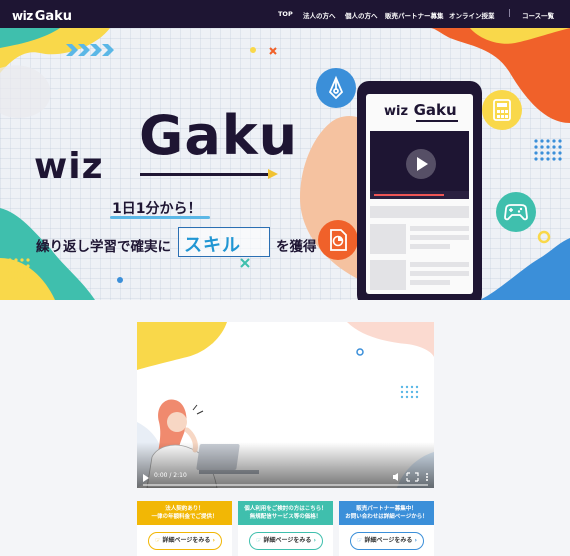 The width and height of the screenshot is (570, 556). Describe the element at coordinates (146, 478) in the screenshot. I see `video-play-icon` at that location.